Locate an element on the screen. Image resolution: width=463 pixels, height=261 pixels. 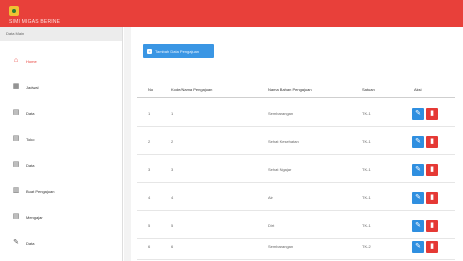
add-pengajuan-button: + Tambah Data Pengajuan is located at coordinates (178, 51).